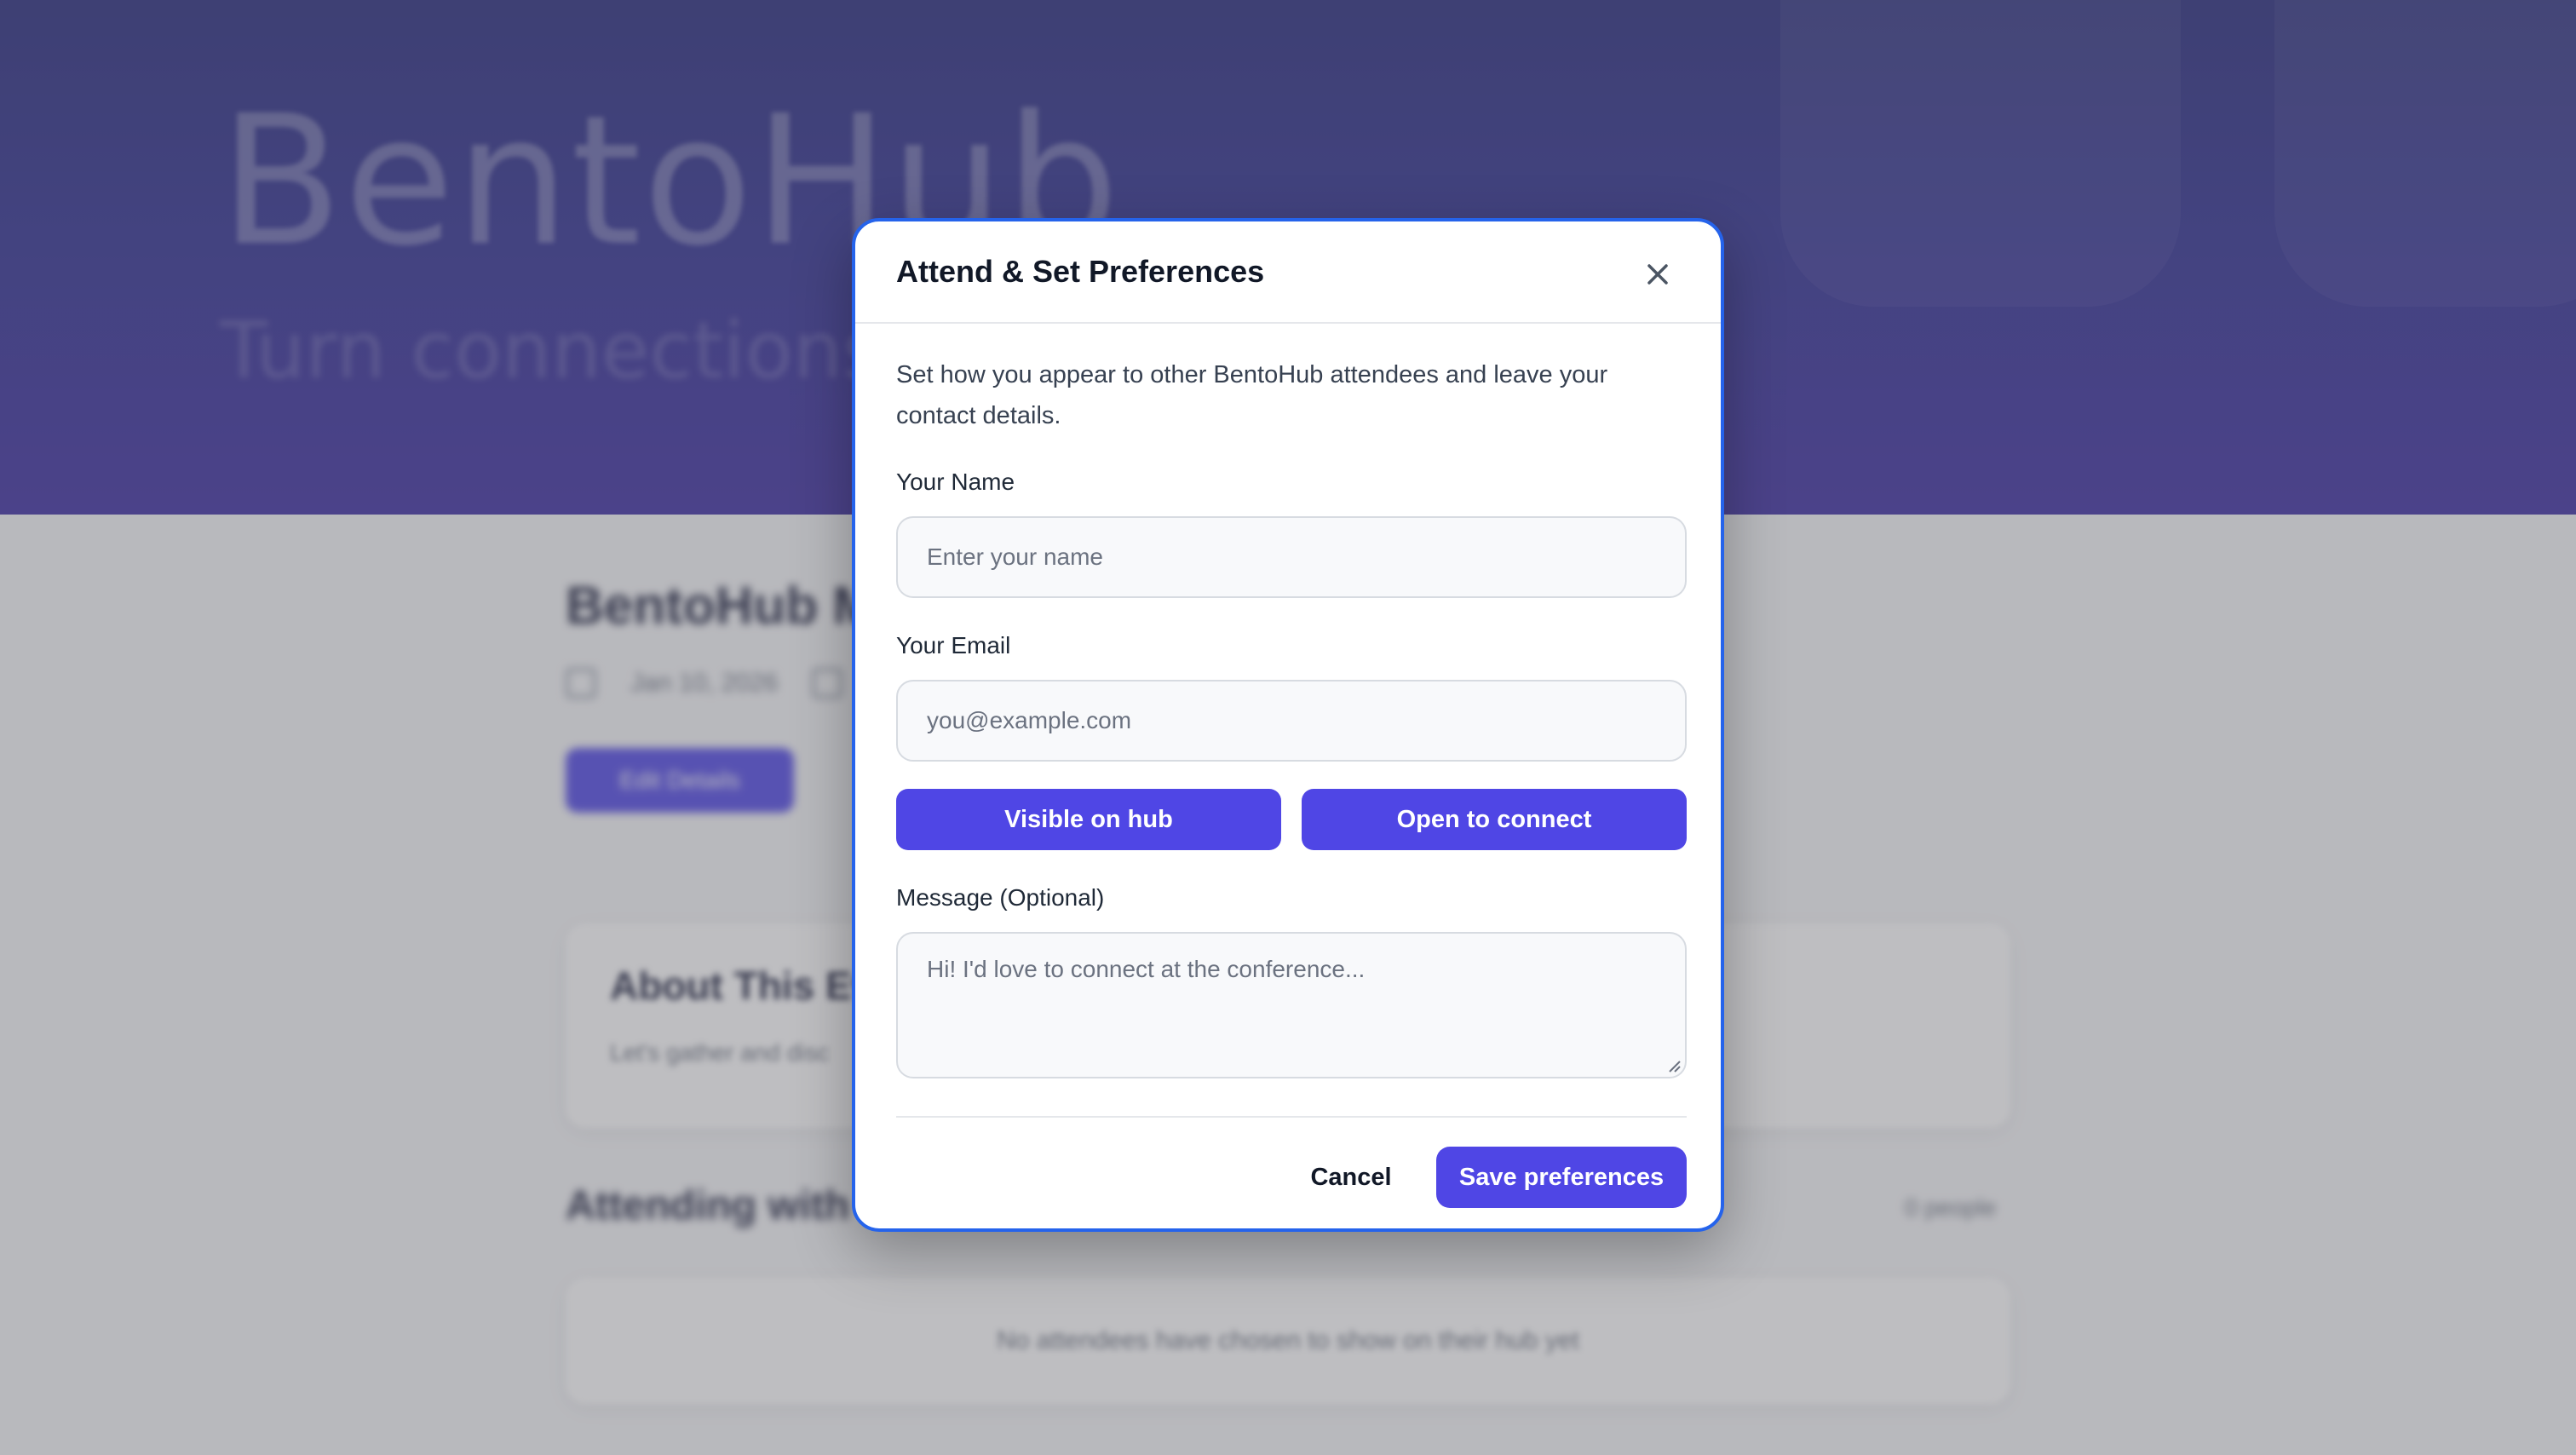 This screenshot has width=2576, height=1455. I want to click on message-label: Message (Optional), so click(1000, 897).